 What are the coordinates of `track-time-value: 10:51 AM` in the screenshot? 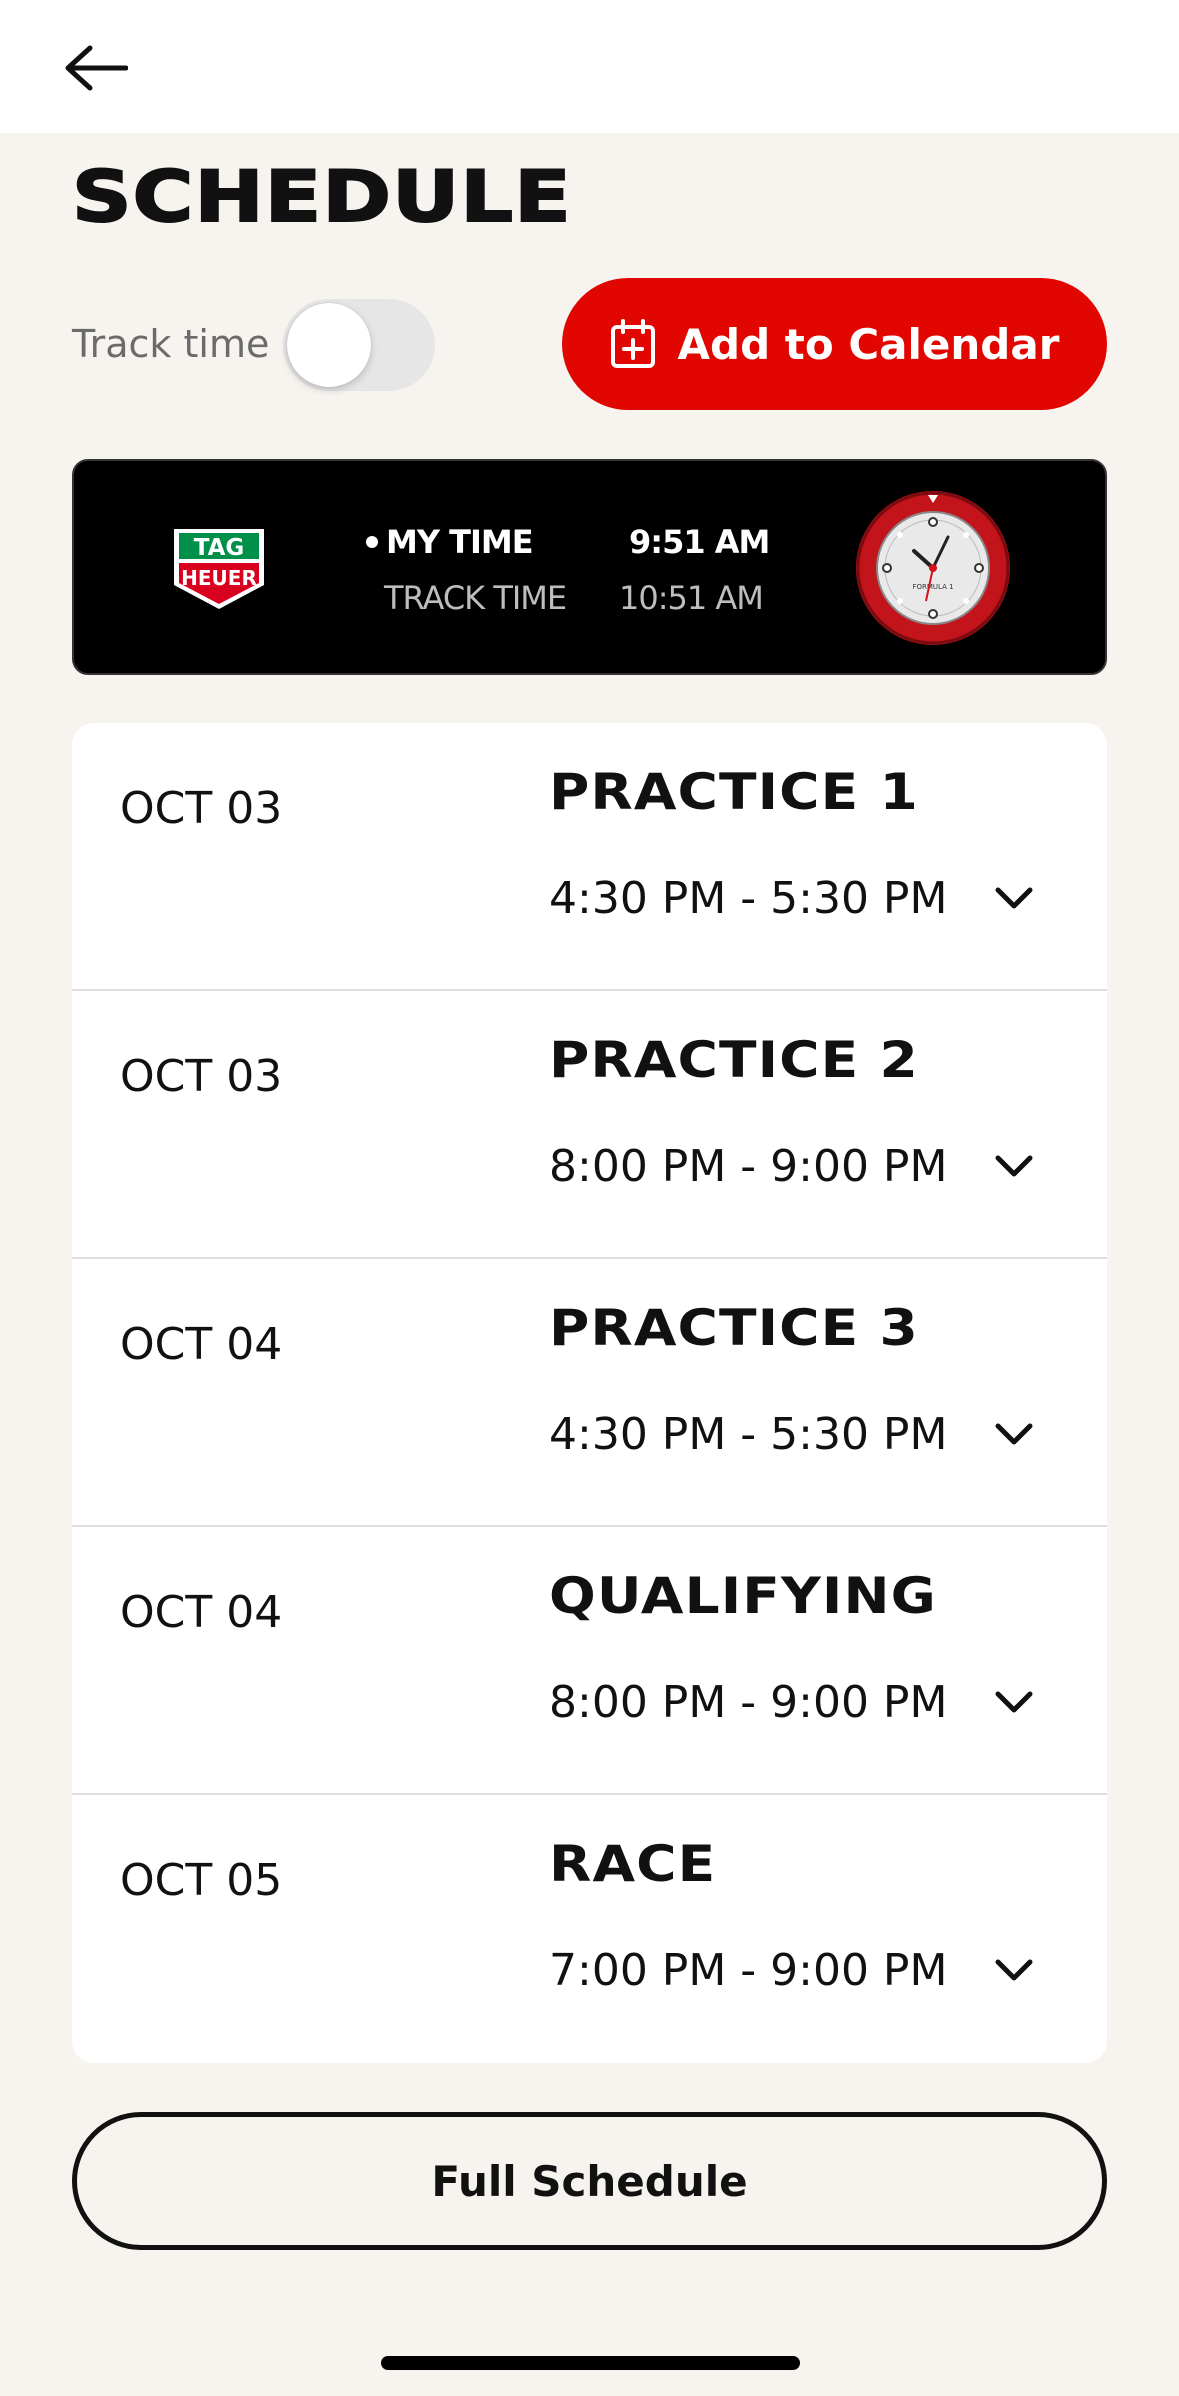 It's located at (691, 598).